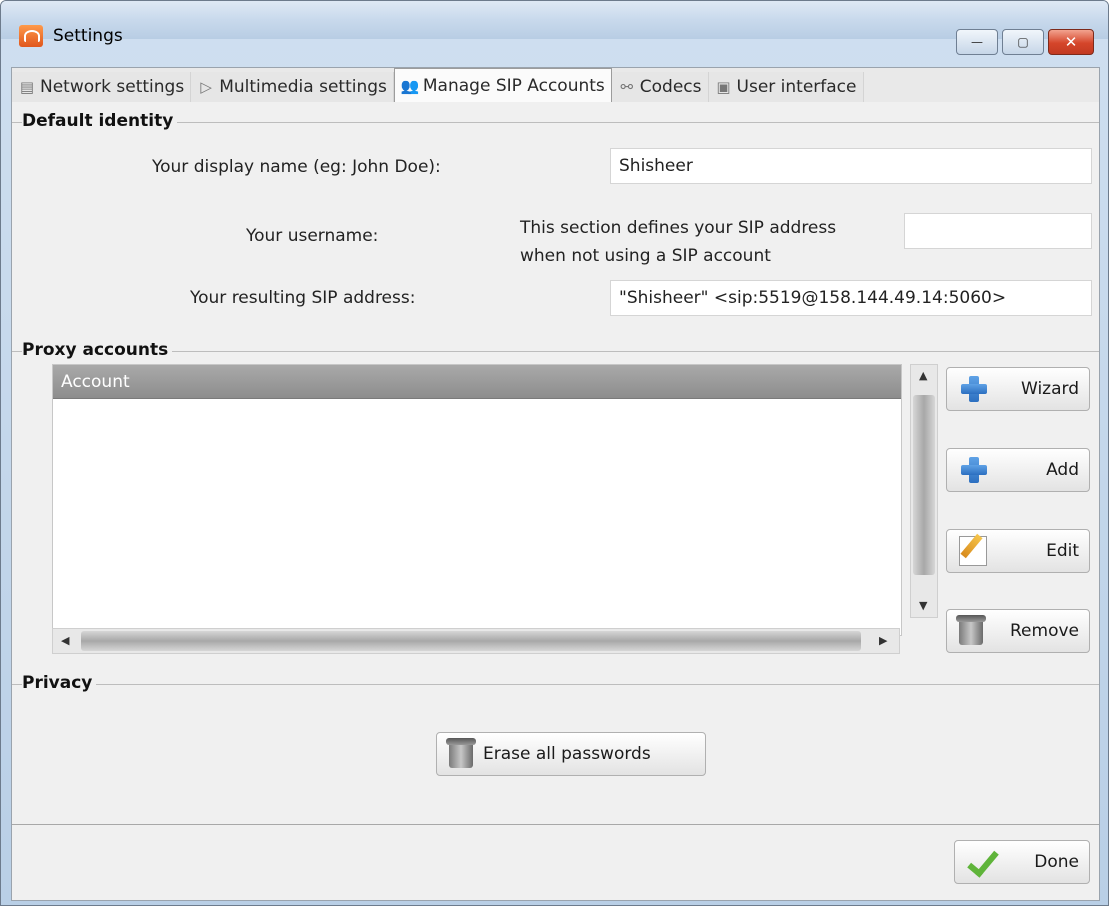 The width and height of the screenshot is (1109, 906). What do you see at coordinates (998, 231) in the screenshot?
I see `username-input` at bounding box center [998, 231].